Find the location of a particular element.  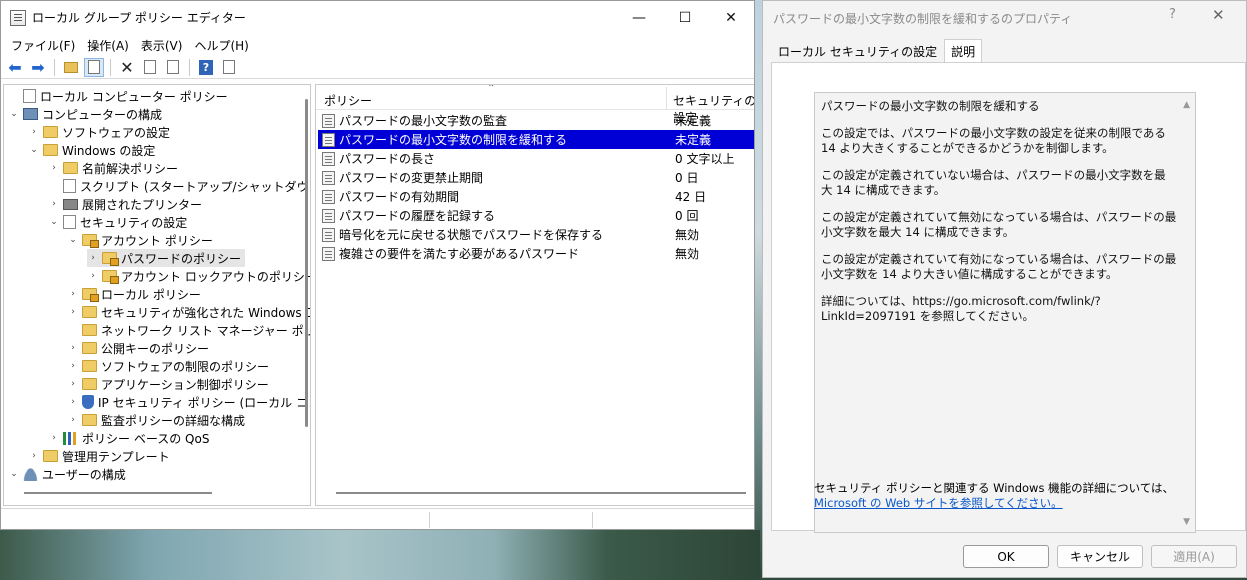

dialog-close-button: ✕ is located at coordinates (1218, 15).